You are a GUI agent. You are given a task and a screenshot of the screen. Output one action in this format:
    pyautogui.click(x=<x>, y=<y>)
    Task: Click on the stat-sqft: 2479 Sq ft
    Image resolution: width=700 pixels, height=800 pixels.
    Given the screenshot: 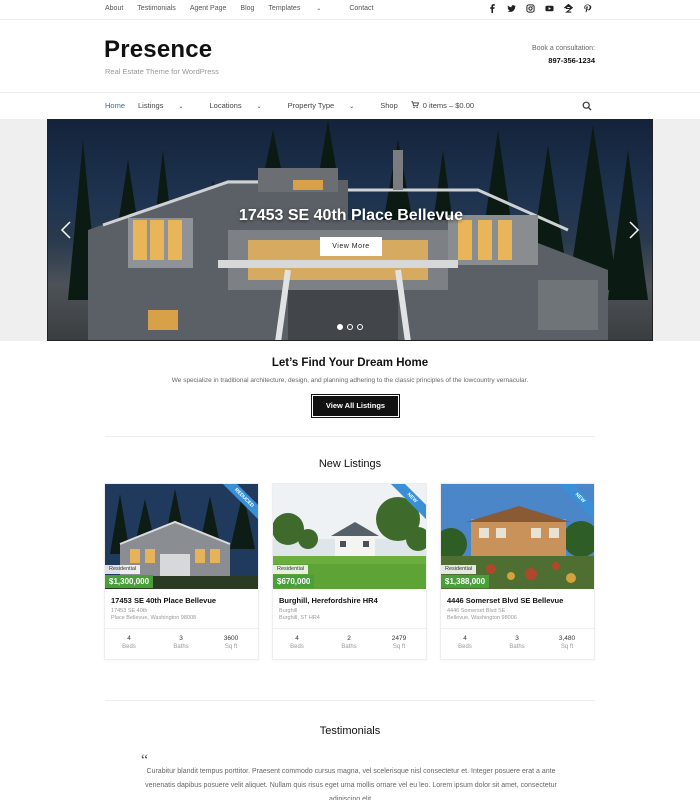 What is the action you would take?
    pyautogui.click(x=399, y=642)
    